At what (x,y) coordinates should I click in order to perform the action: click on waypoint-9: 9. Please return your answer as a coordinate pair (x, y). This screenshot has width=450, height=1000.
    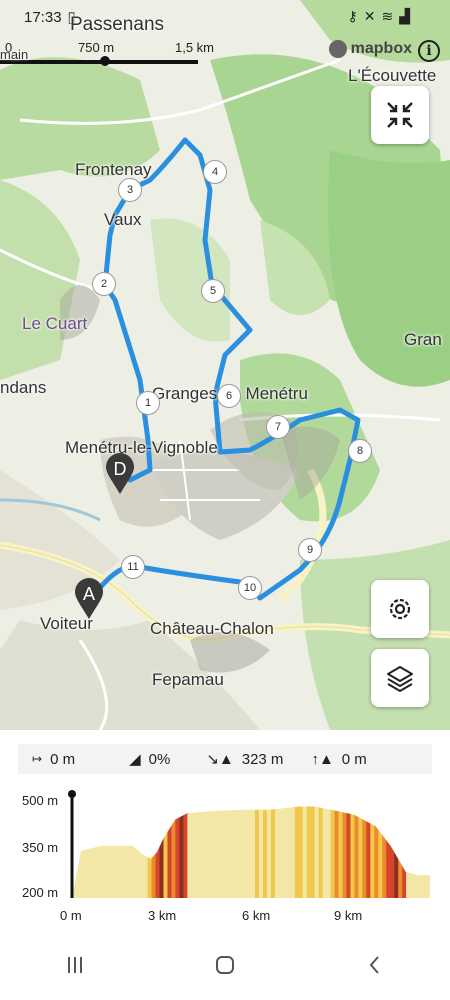
    Looking at the image, I should click on (310, 550).